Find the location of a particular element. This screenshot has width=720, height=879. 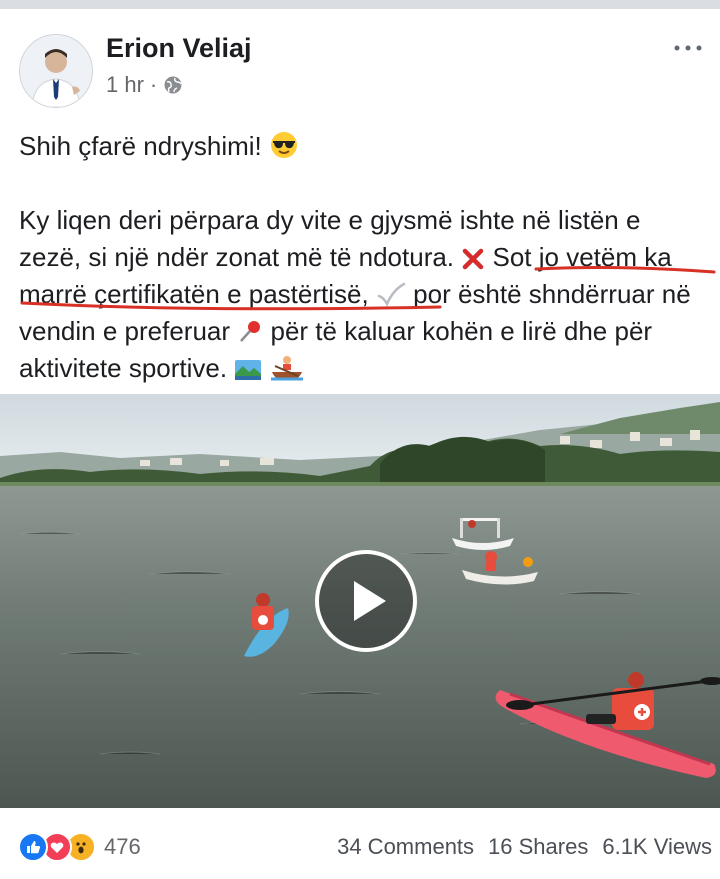

engagement-stats: 34 Comments 16 Shares 6.1K Views is located at coordinates (524, 847).